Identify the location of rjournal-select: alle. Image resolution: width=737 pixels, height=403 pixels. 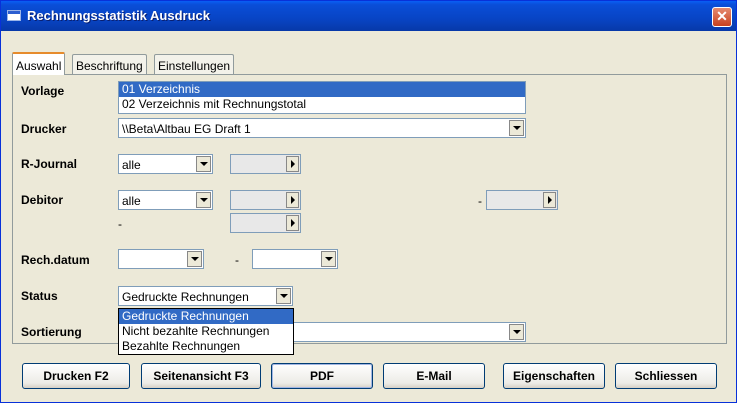
(165, 164).